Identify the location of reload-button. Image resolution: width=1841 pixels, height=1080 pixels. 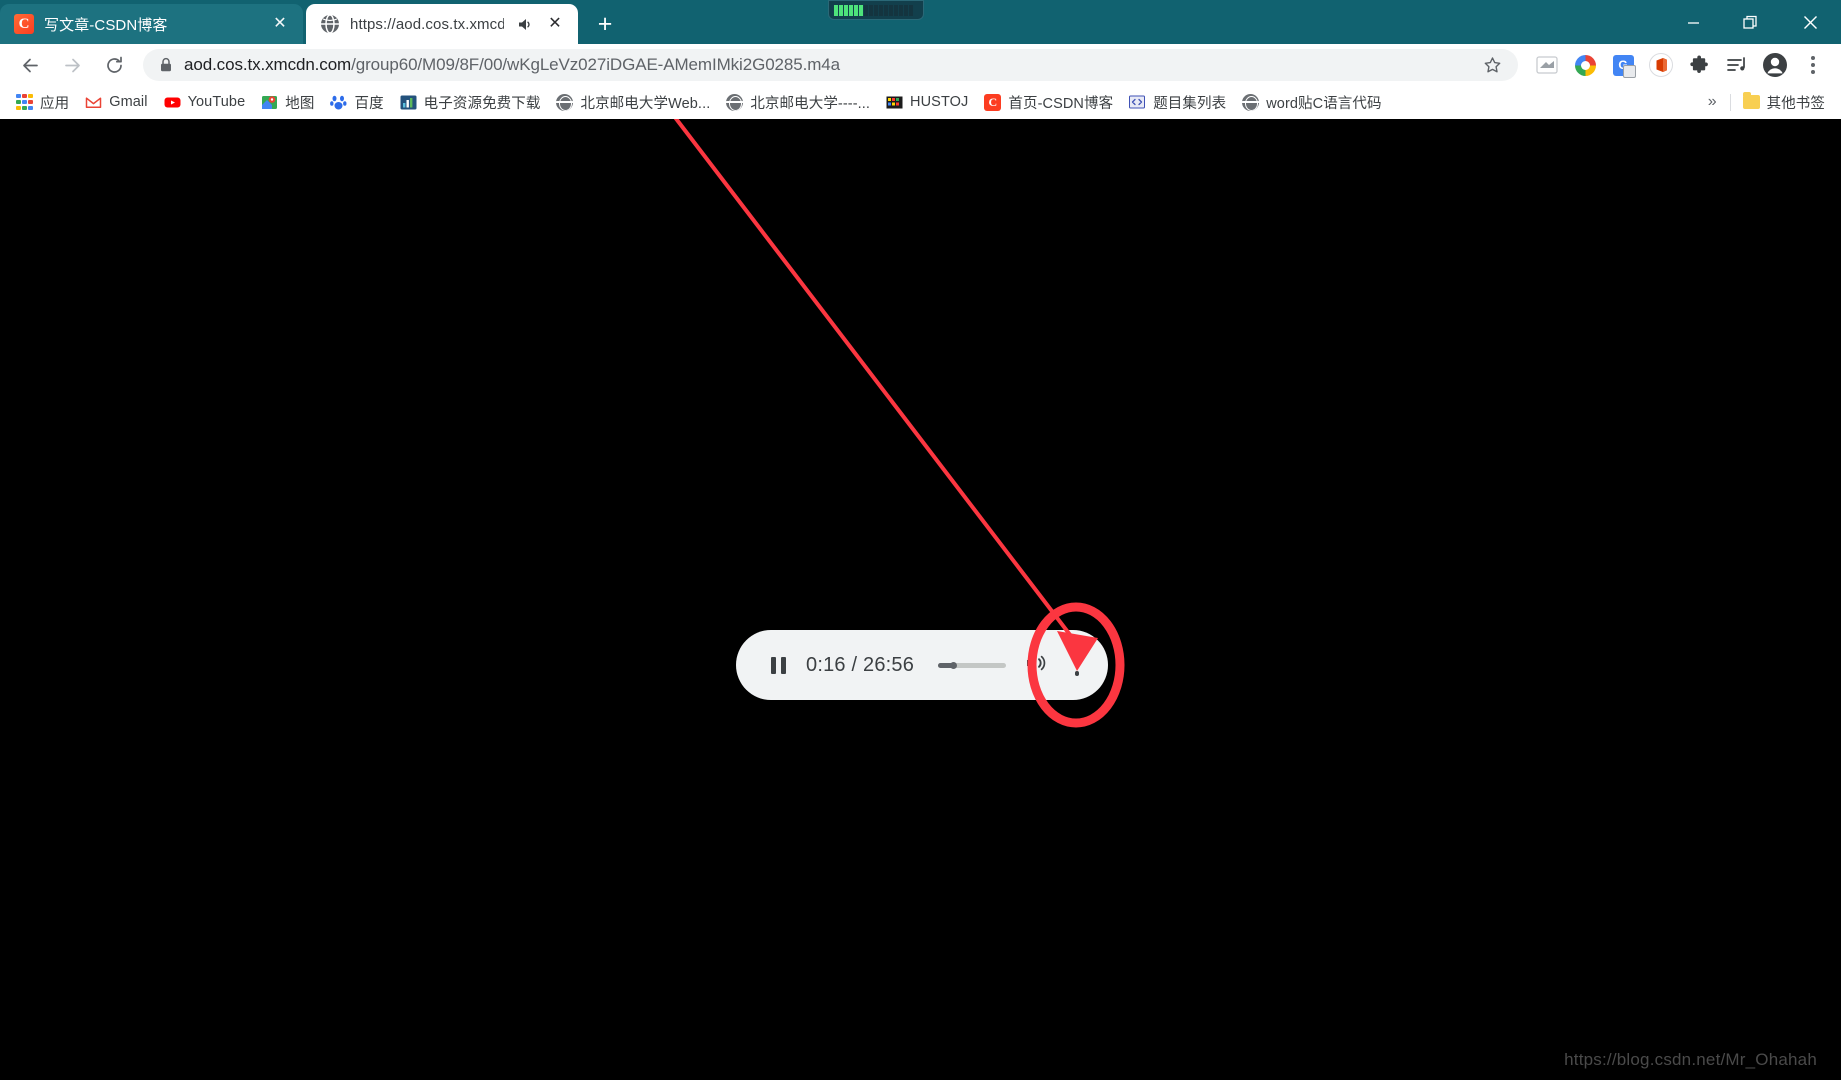
(114, 65).